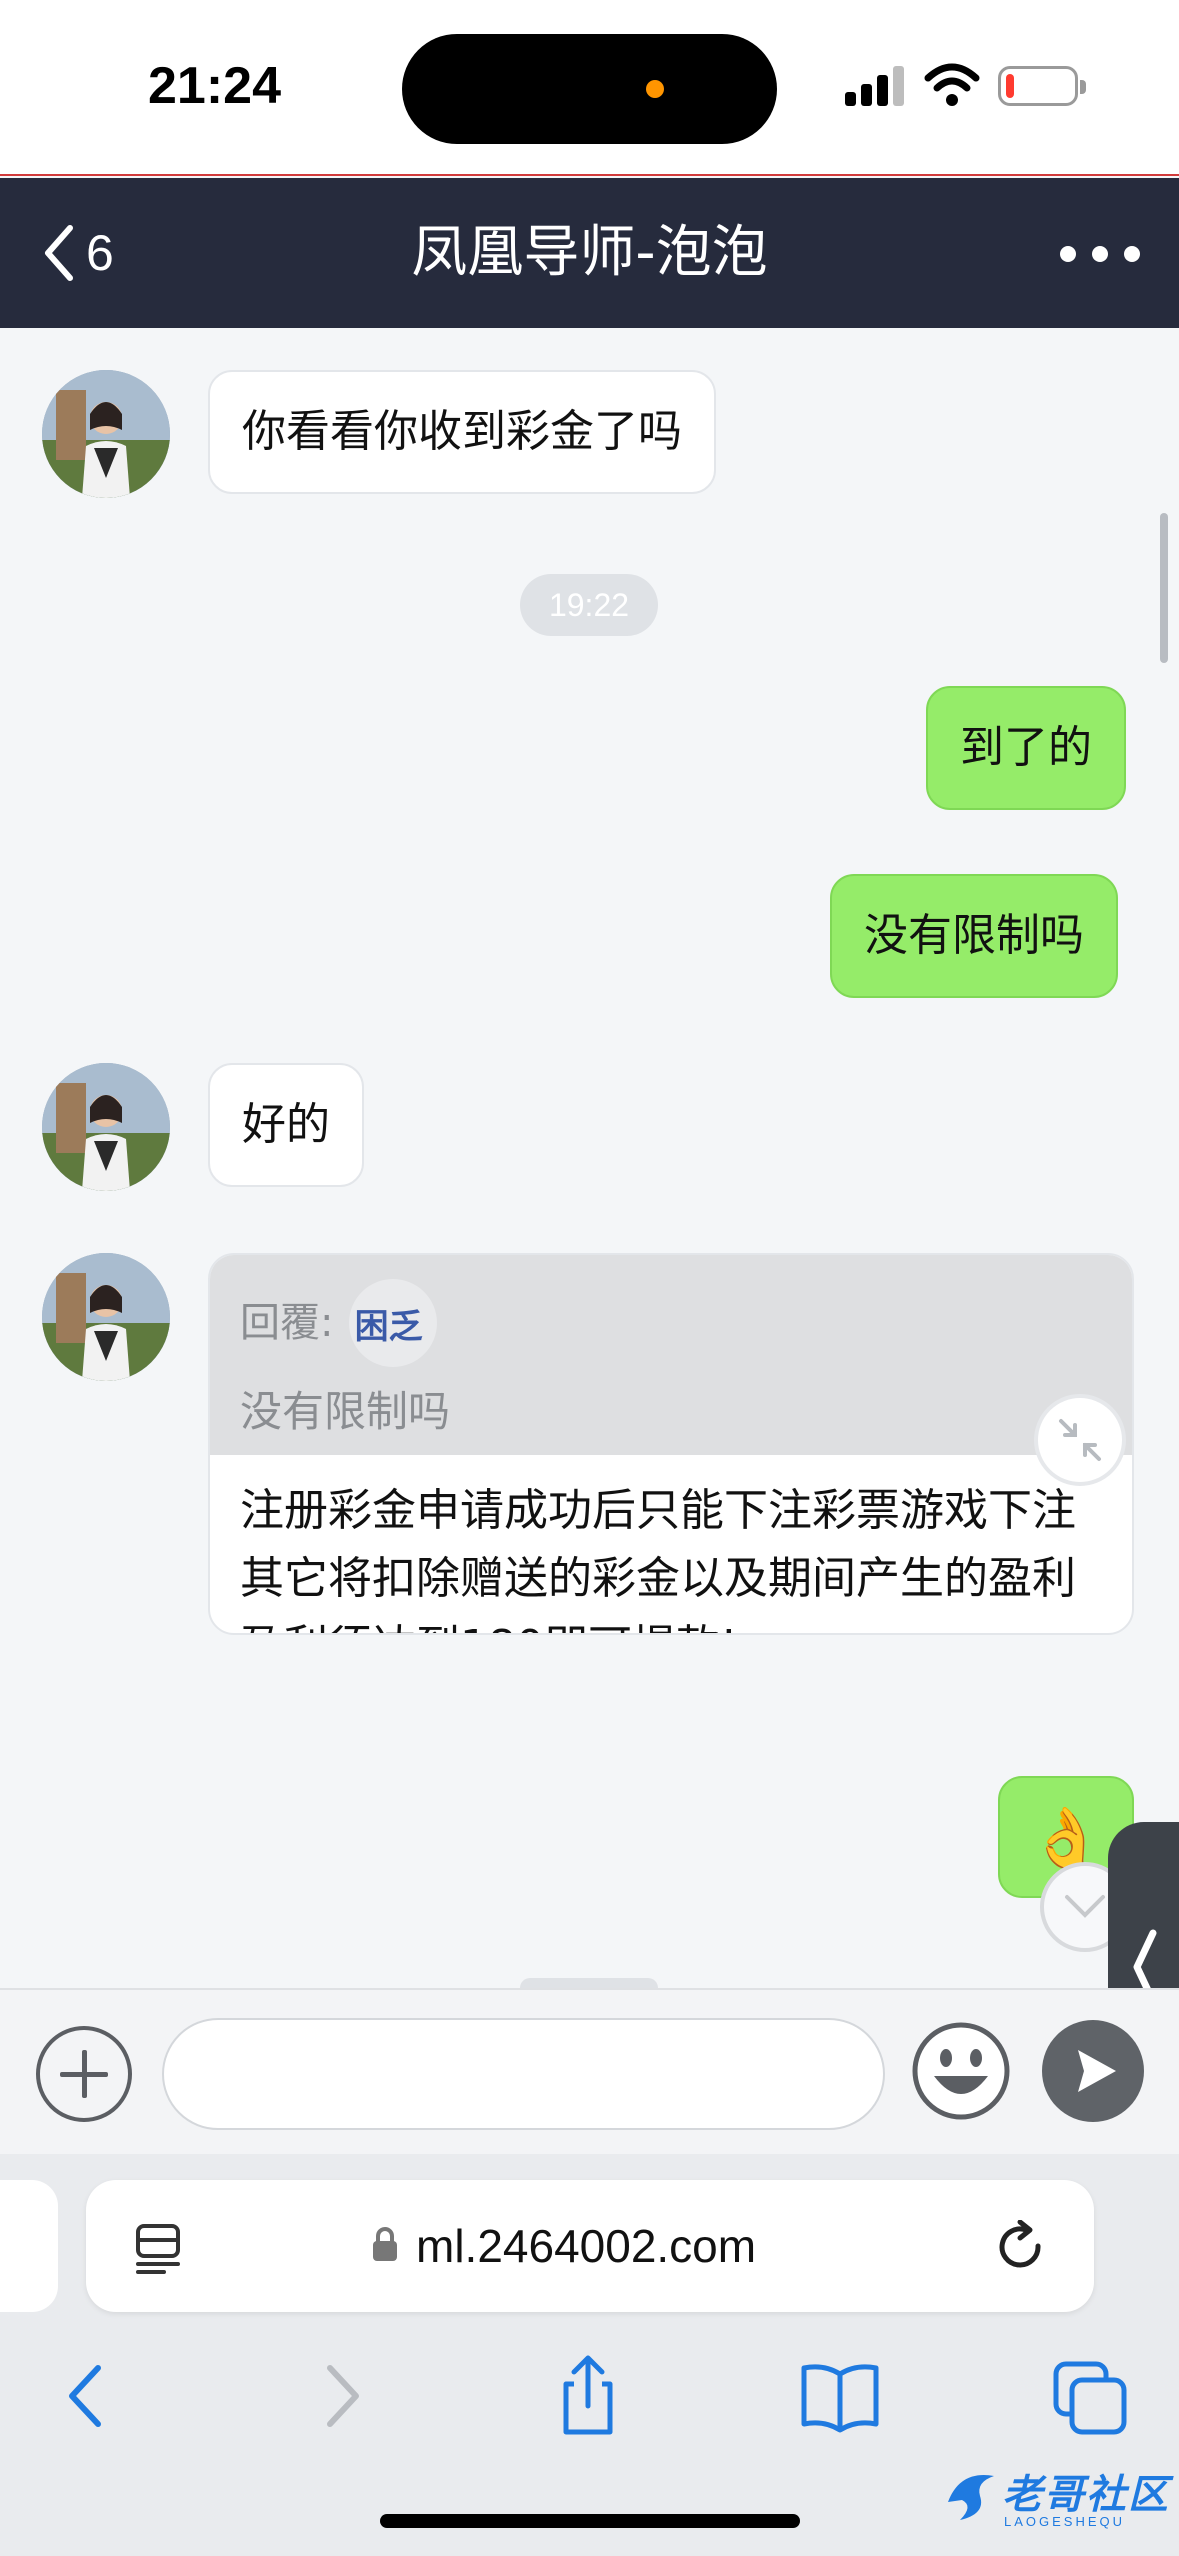  What do you see at coordinates (1164, 588) in the screenshot?
I see `scrollbar` at bounding box center [1164, 588].